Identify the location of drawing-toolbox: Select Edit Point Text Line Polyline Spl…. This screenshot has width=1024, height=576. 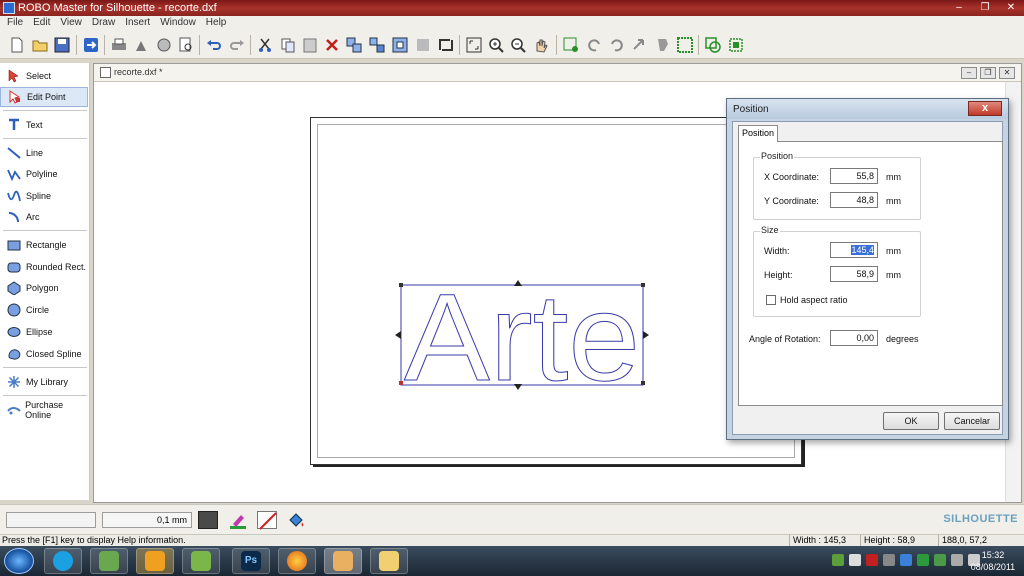
(45, 281).